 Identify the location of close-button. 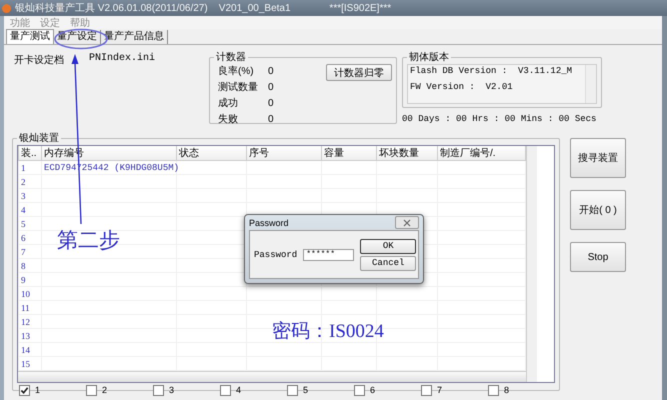
(407, 222).